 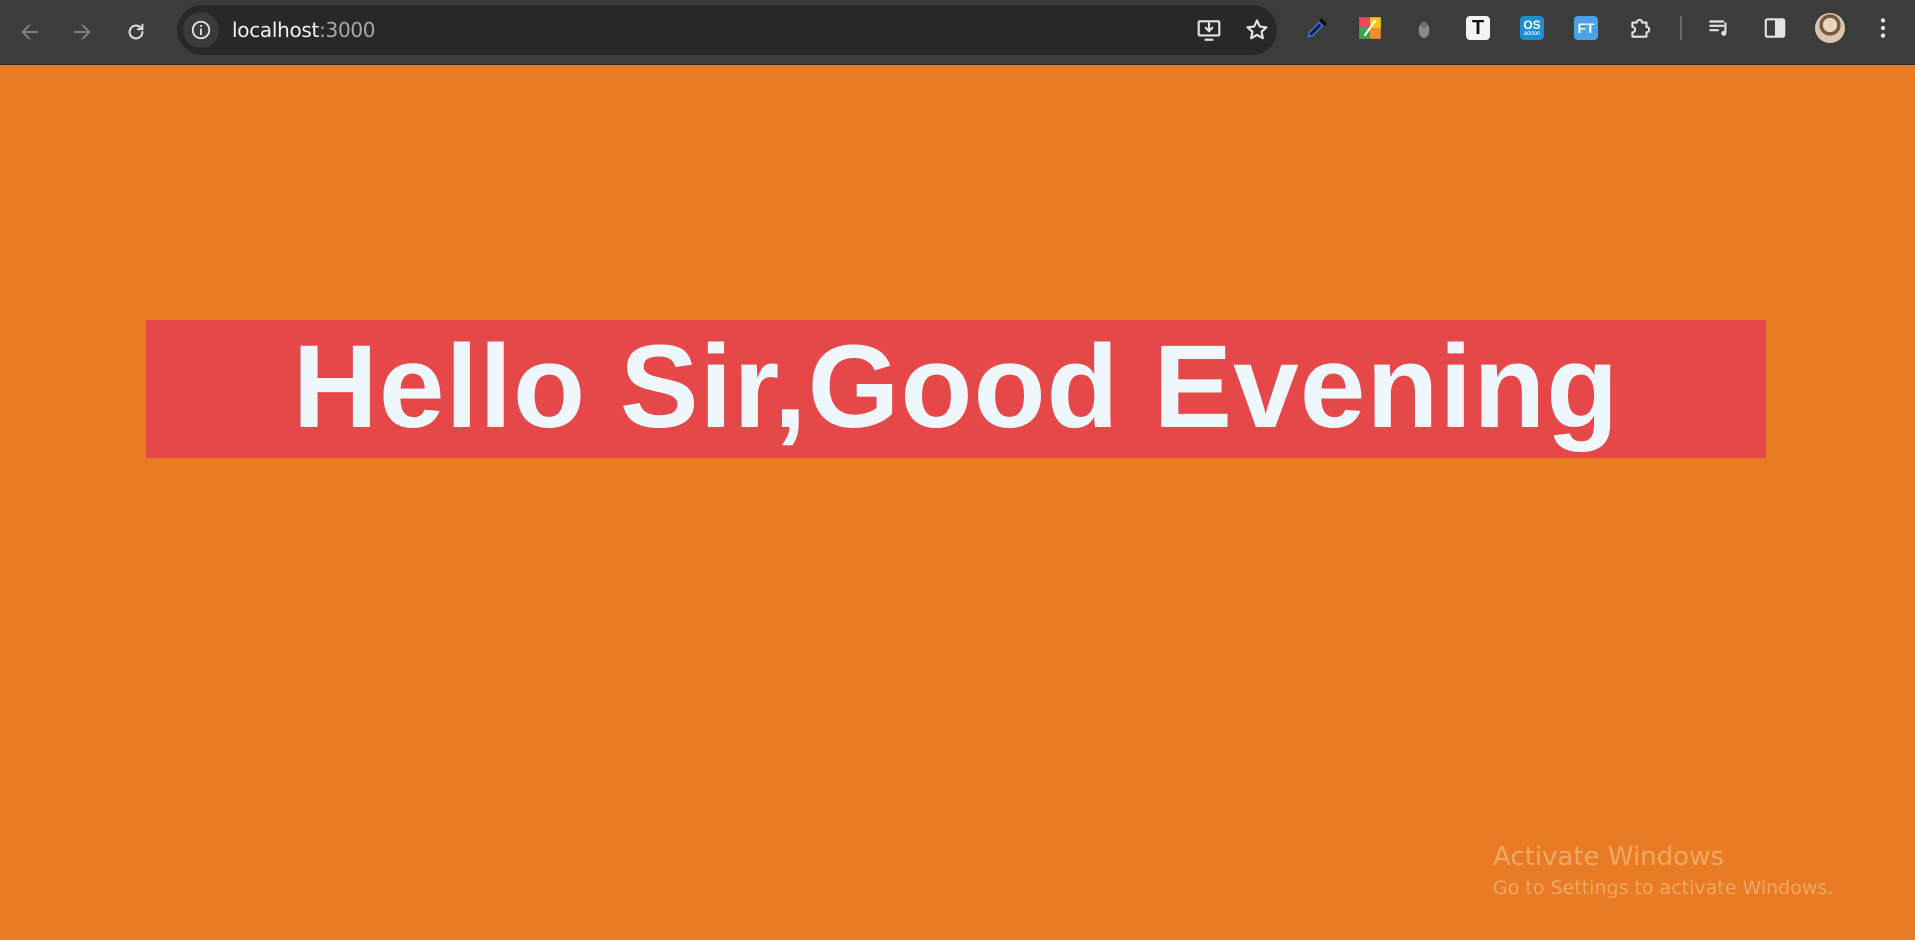 I want to click on greeting-banner: Hello Sir,Good Evening, so click(x=956, y=389).